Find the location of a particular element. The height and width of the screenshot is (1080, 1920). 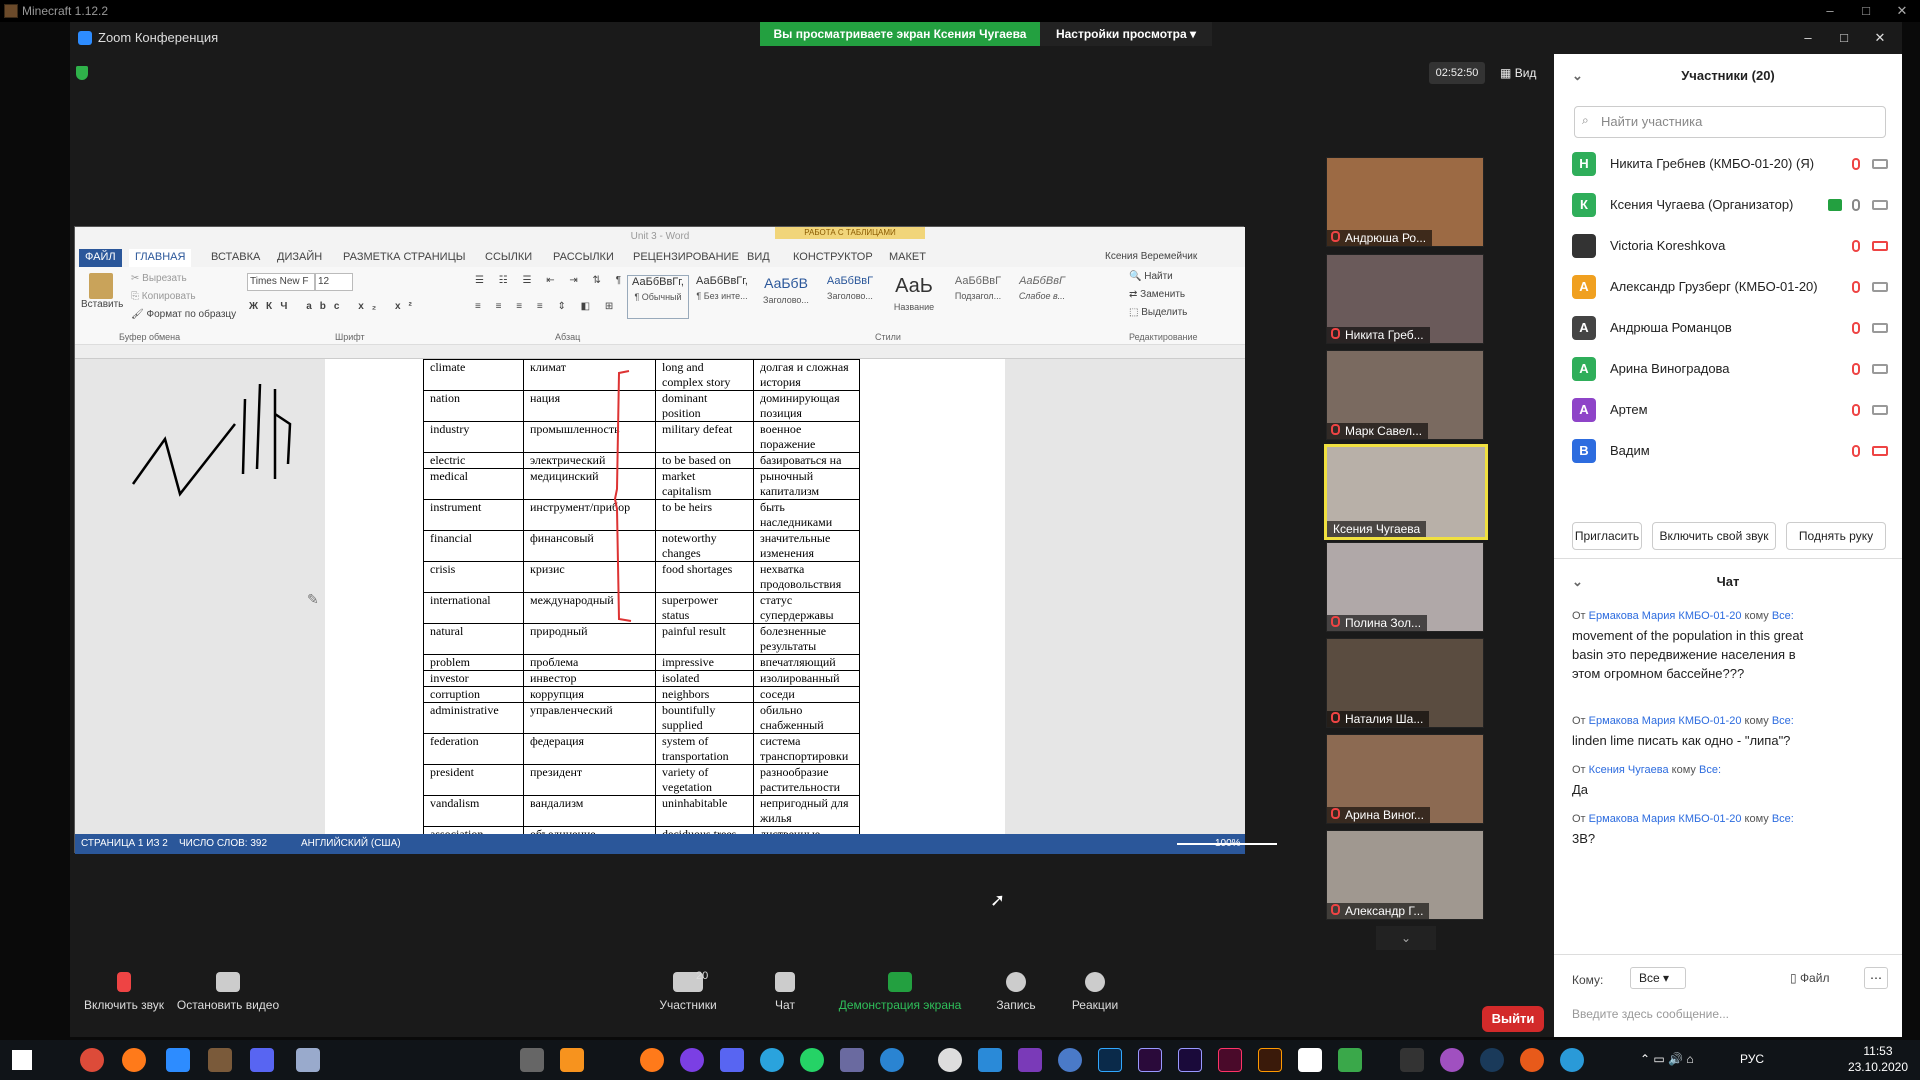

table-cell: industry is located at coordinates (473, 437).